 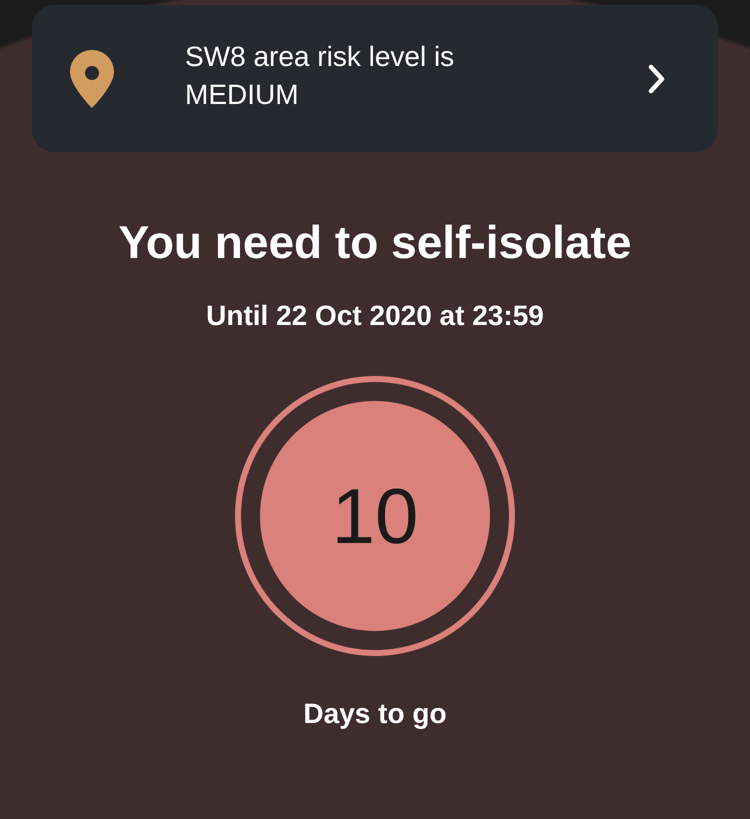 What do you see at coordinates (92, 79) in the screenshot?
I see `location-pin-icon` at bounding box center [92, 79].